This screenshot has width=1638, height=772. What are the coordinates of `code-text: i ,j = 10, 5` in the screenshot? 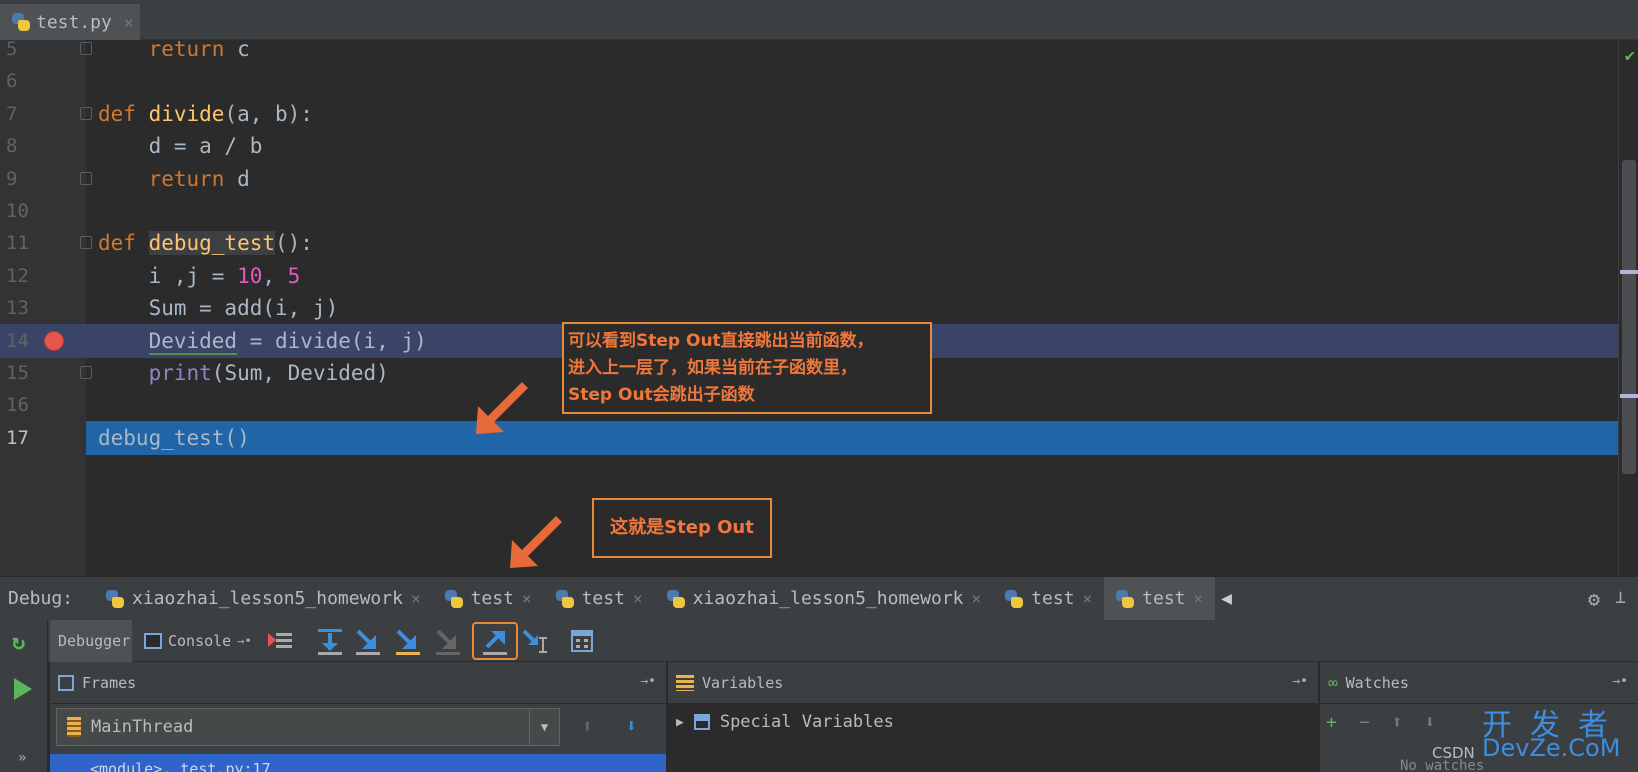 It's located at (199, 275).